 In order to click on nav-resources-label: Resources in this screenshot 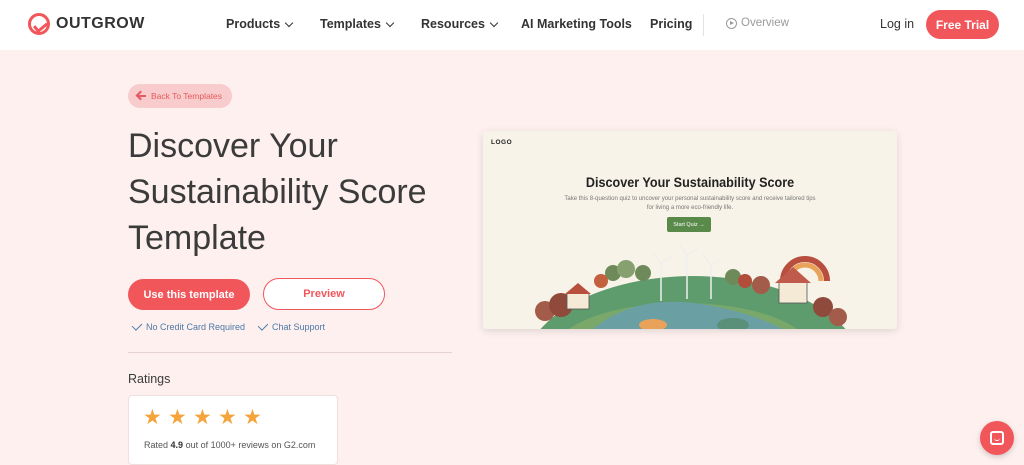, I will do `click(453, 24)`.